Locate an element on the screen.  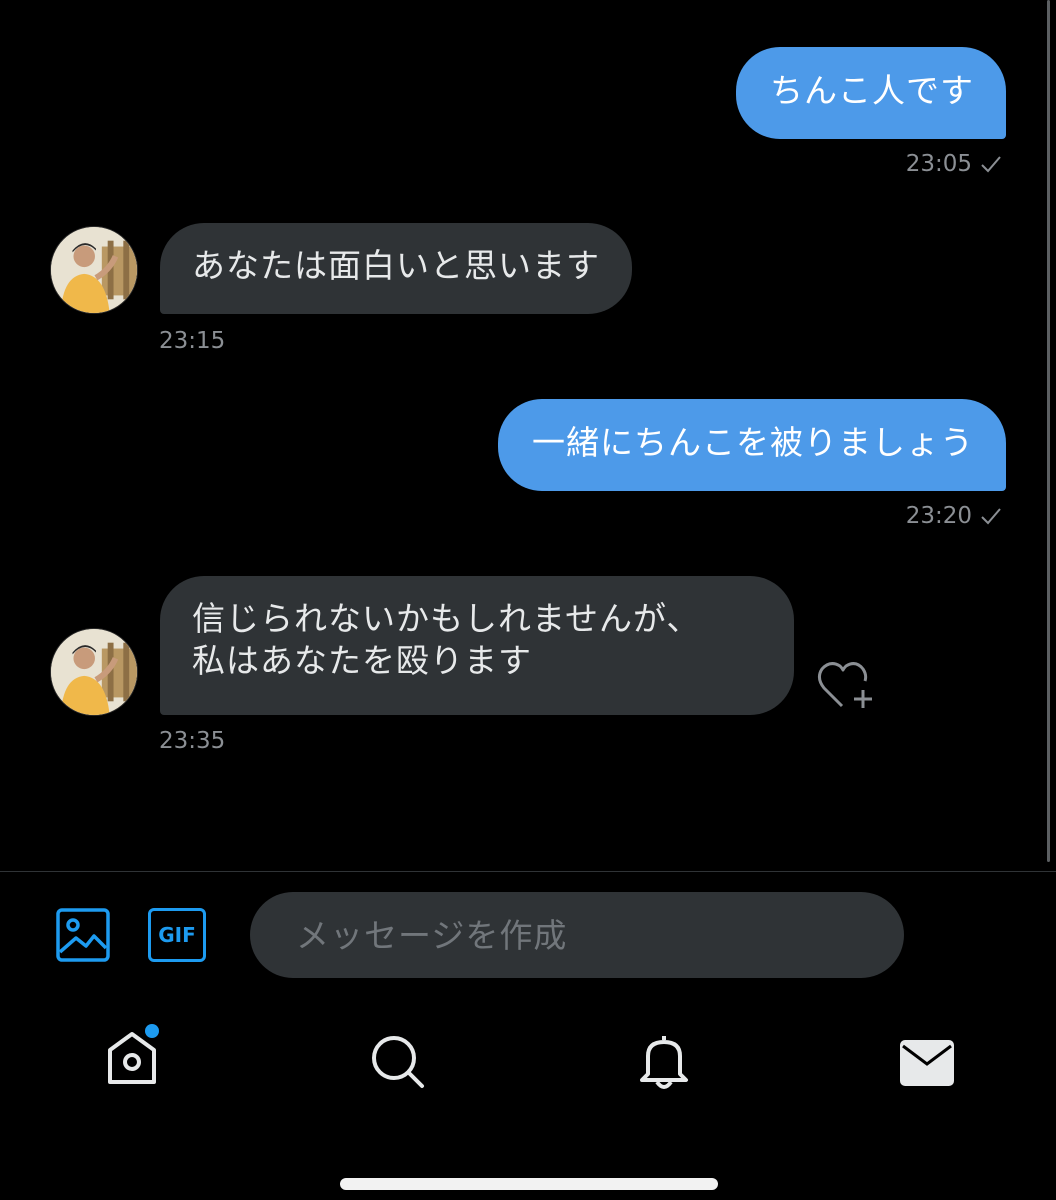
voice-wave-icon is located at coordinates (974, 936).